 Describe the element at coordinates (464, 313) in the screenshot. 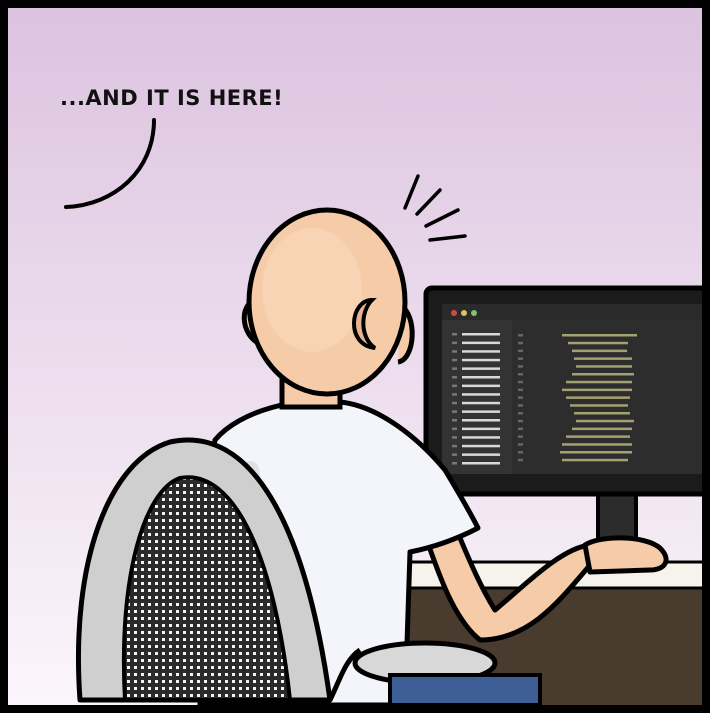

I see `window-controls` at that location.